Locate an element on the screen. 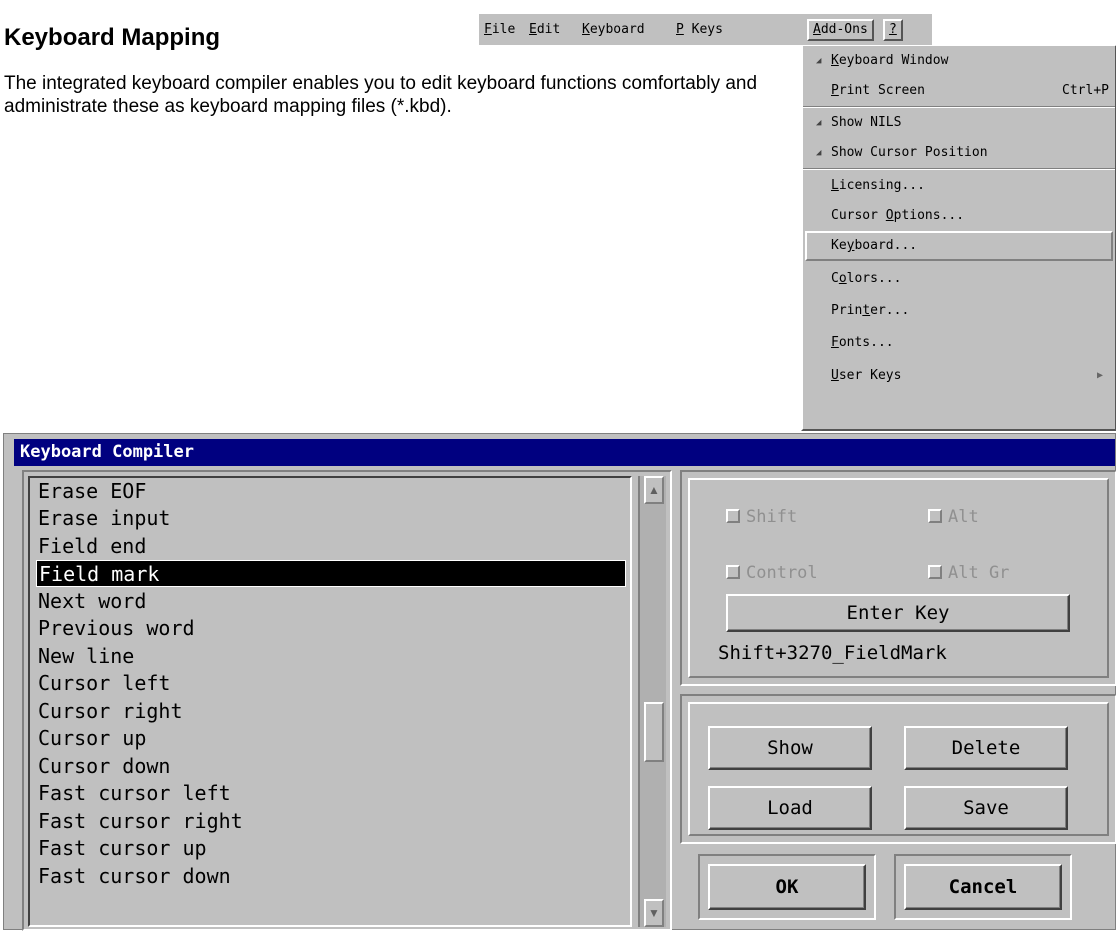 Image resolution: width=1116 pixels, height=931 pixels. control-checkbox: Control is located at coordinates (772, 573).